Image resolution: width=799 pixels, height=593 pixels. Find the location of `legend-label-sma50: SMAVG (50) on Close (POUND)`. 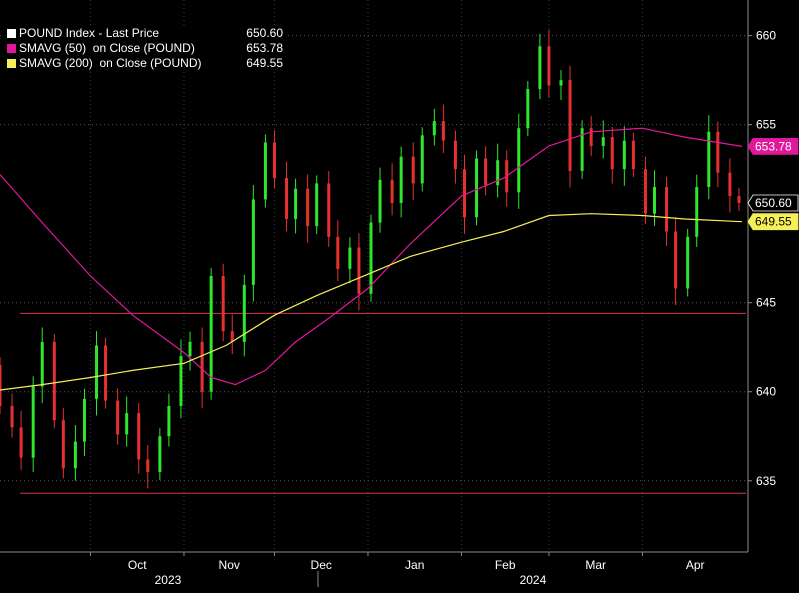

legend-label-sma50: SMAVG (50) on Close (POUND) is located at coordinates (107, 48).